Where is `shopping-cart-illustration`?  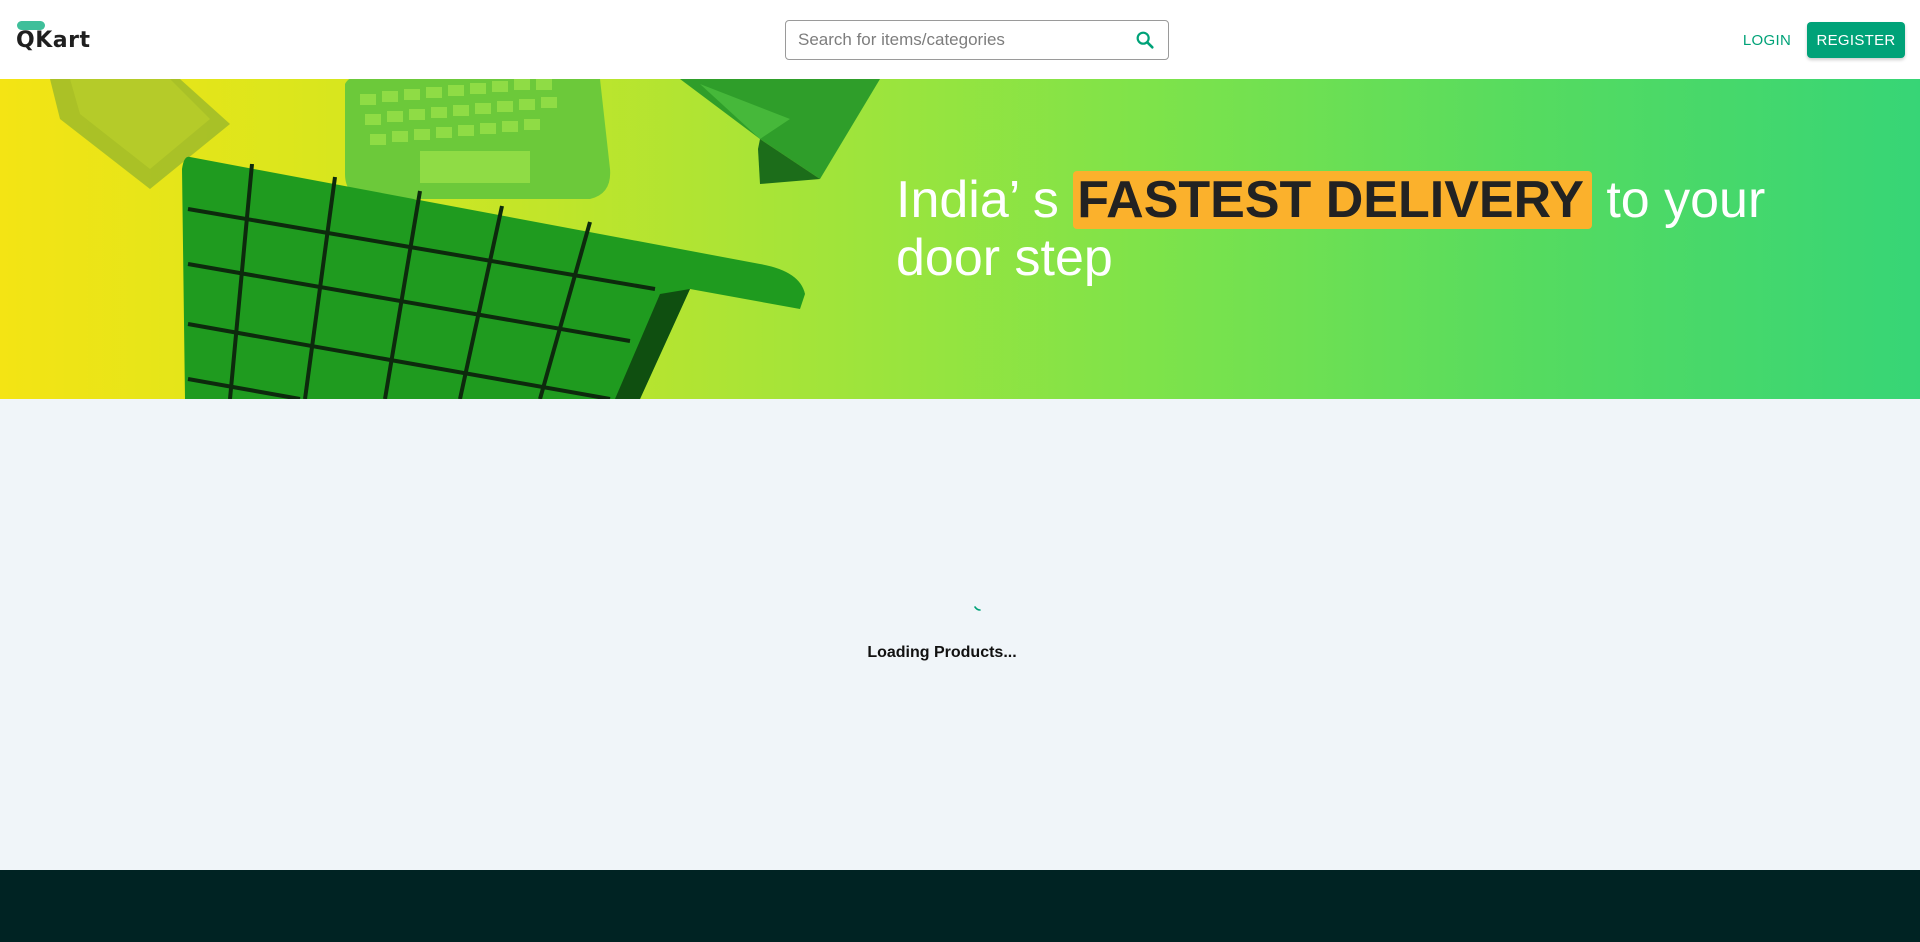 shopping-cart-illustration is located at coordinates (465, 239).